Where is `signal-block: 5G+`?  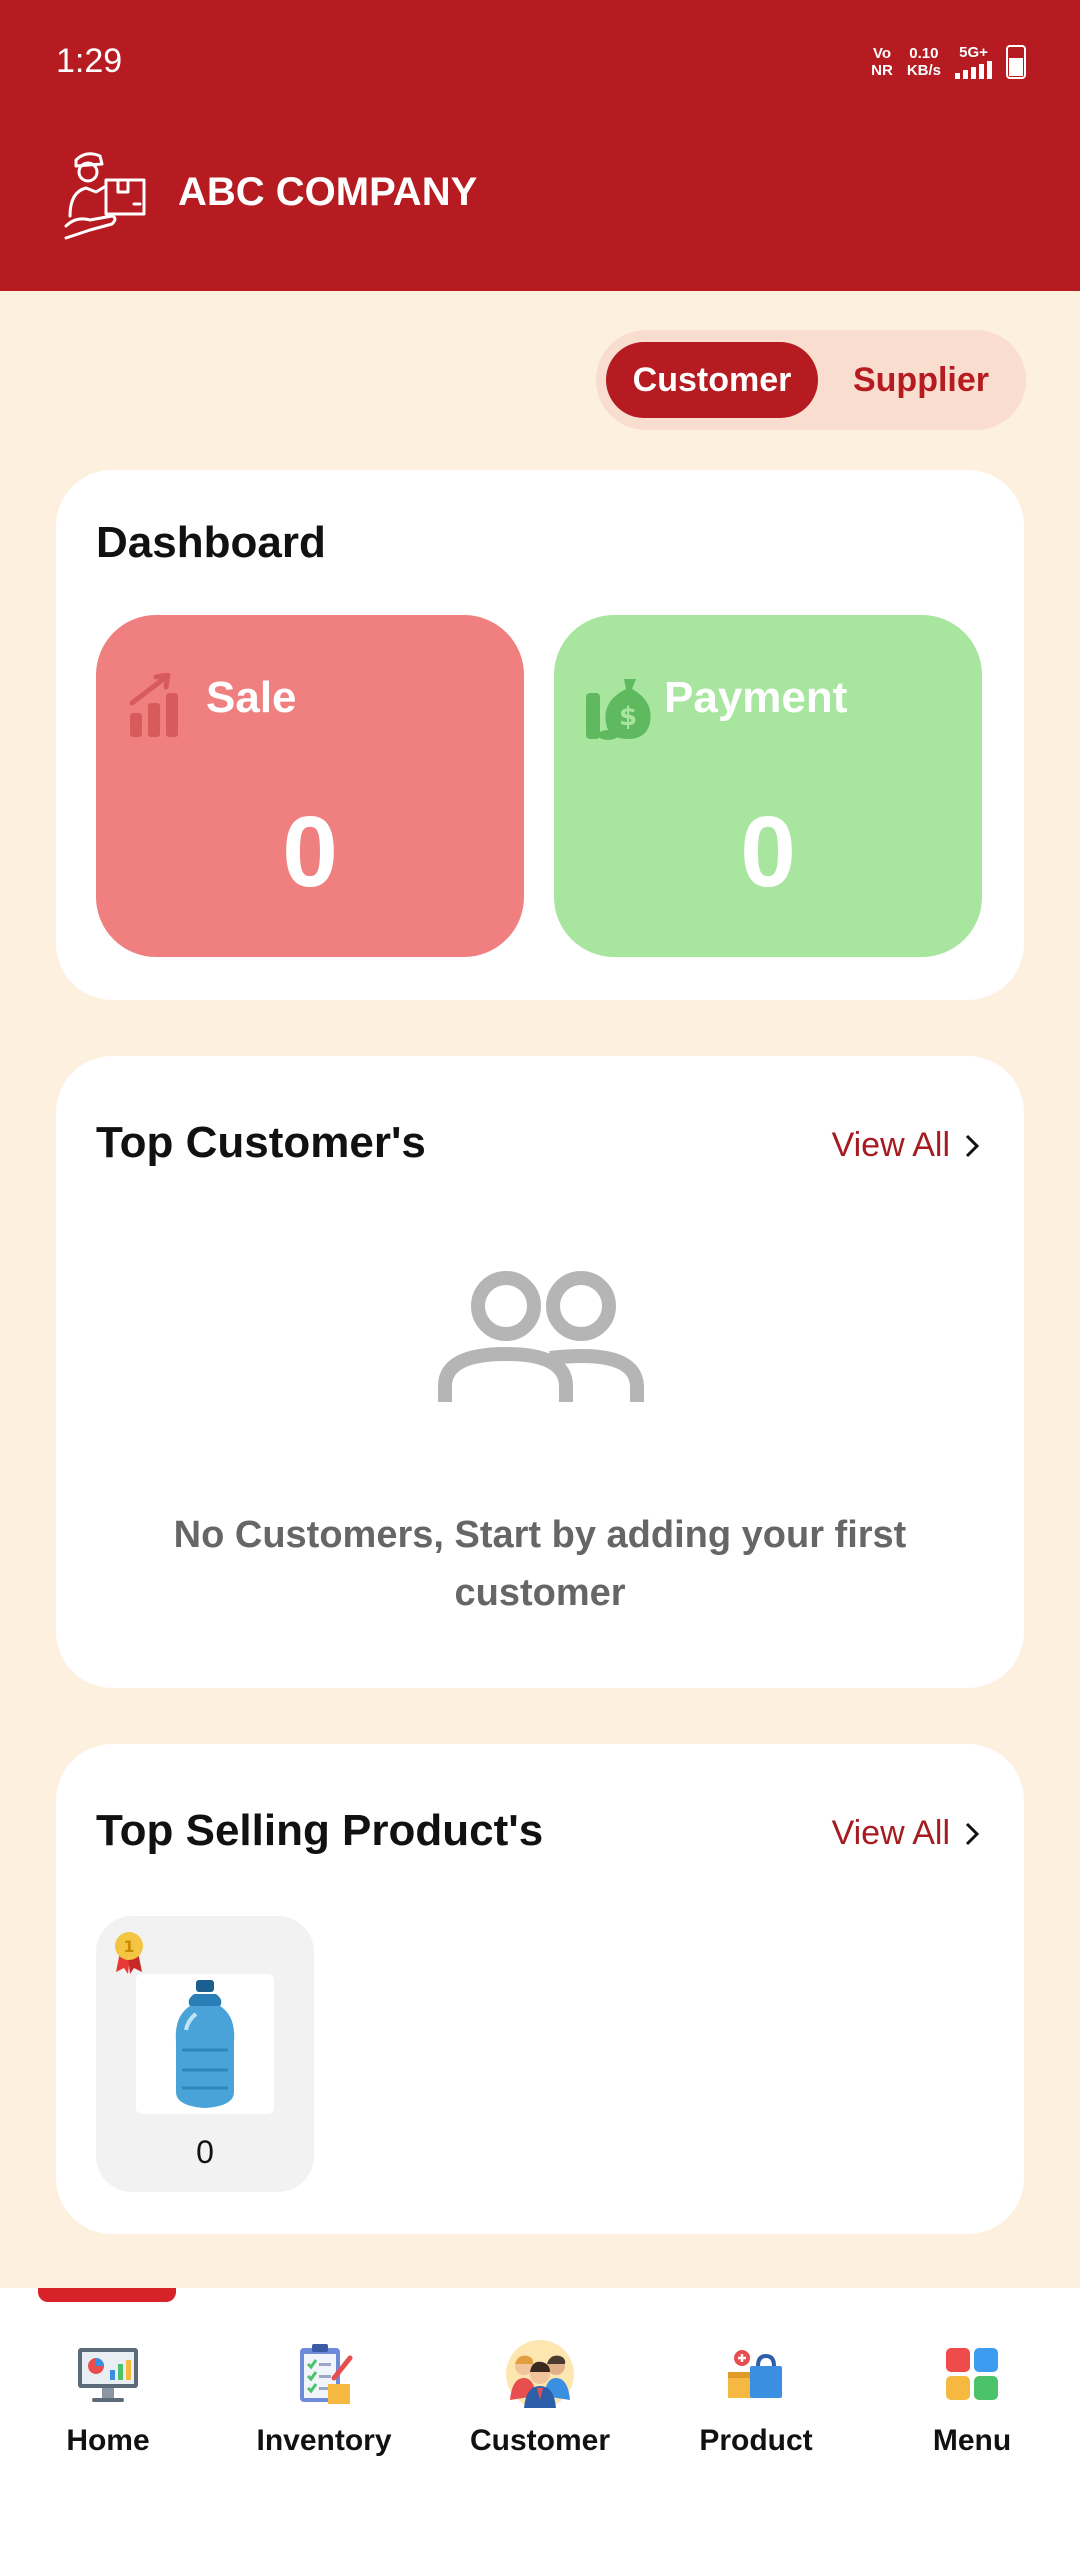 signal-block: 5G+ is located at coordinates (973, 61).